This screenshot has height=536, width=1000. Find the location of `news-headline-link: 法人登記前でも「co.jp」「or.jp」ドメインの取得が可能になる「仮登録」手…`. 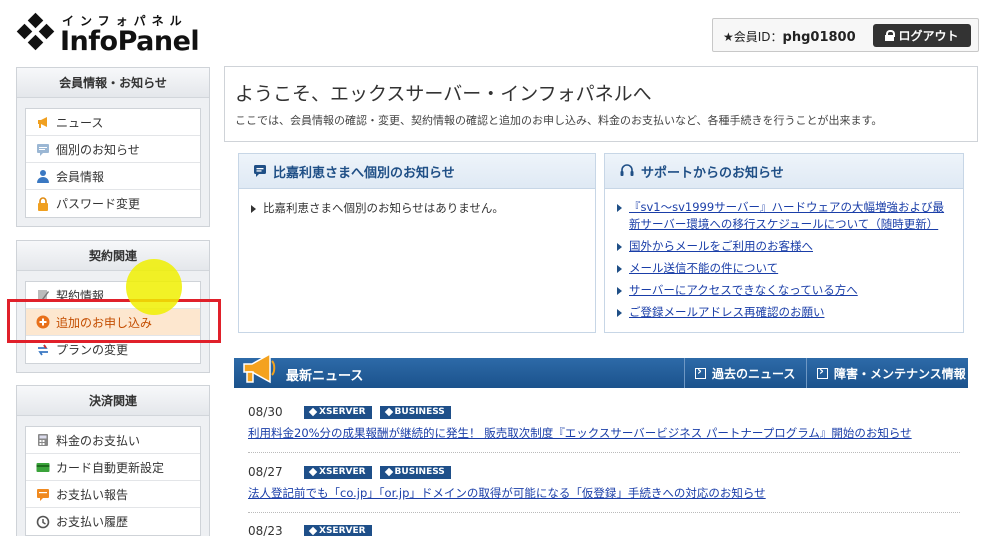

news-headline-link: 法人登記前でも「co.jp」「or.jp」ドメインの取得が可能になる「仮登録」手… is located at coordinates (604, 493).